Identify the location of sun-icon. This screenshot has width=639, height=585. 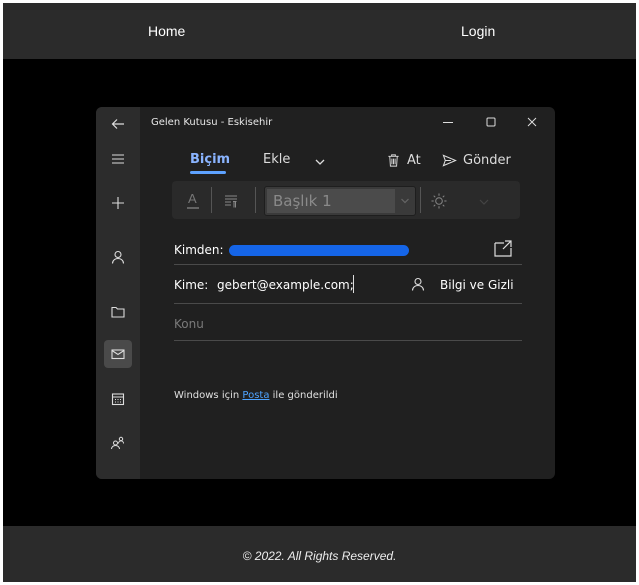
(439, 201).